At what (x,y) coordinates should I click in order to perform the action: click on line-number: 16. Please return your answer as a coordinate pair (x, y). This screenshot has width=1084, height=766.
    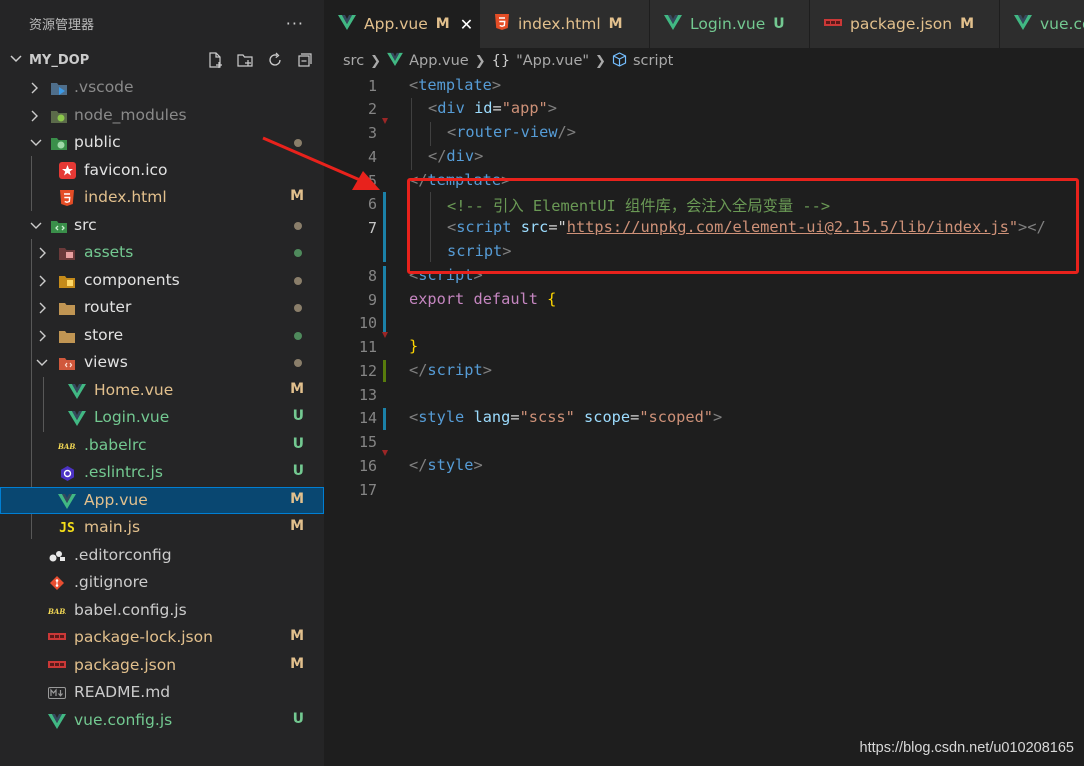
    Looking at the image, I should click on (367, 466).